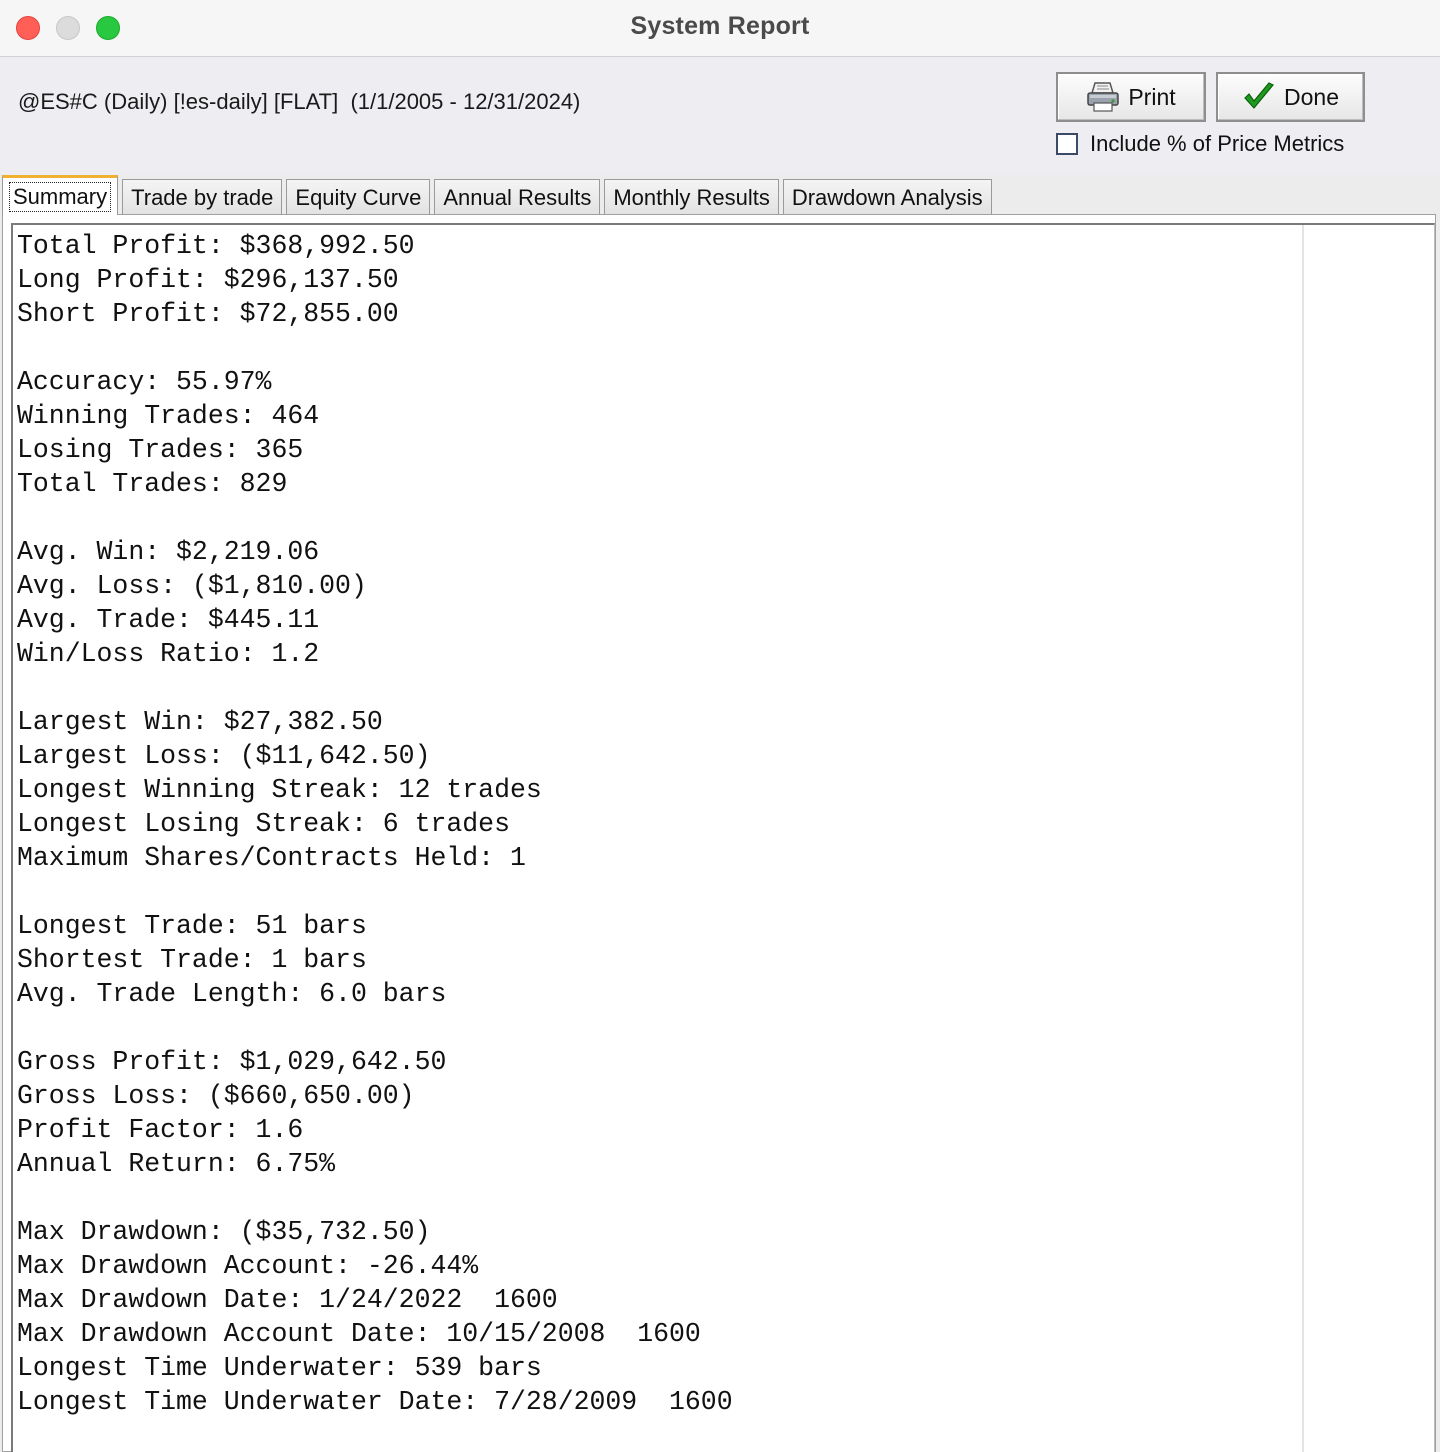  What do you see at coordinates (1368, 838) in the screenshot?
I see `vertical-scrollbar` at bounding box center [1368, 838].